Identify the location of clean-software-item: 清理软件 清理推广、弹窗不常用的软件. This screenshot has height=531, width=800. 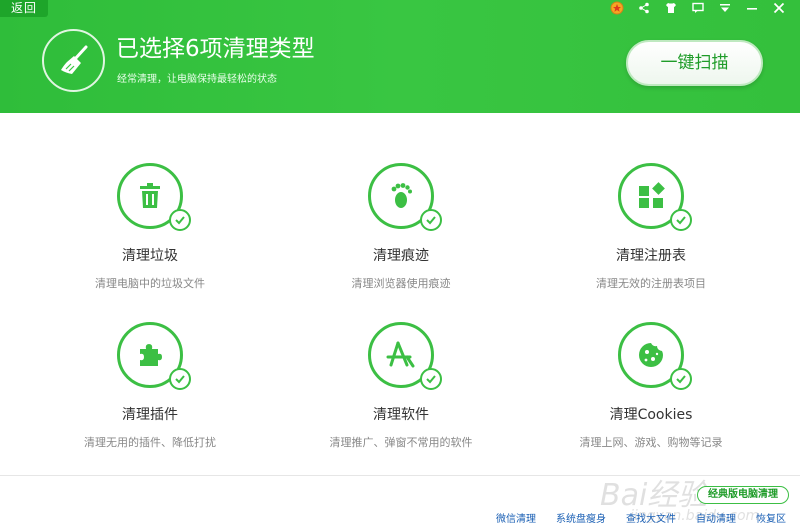
(401, 386).